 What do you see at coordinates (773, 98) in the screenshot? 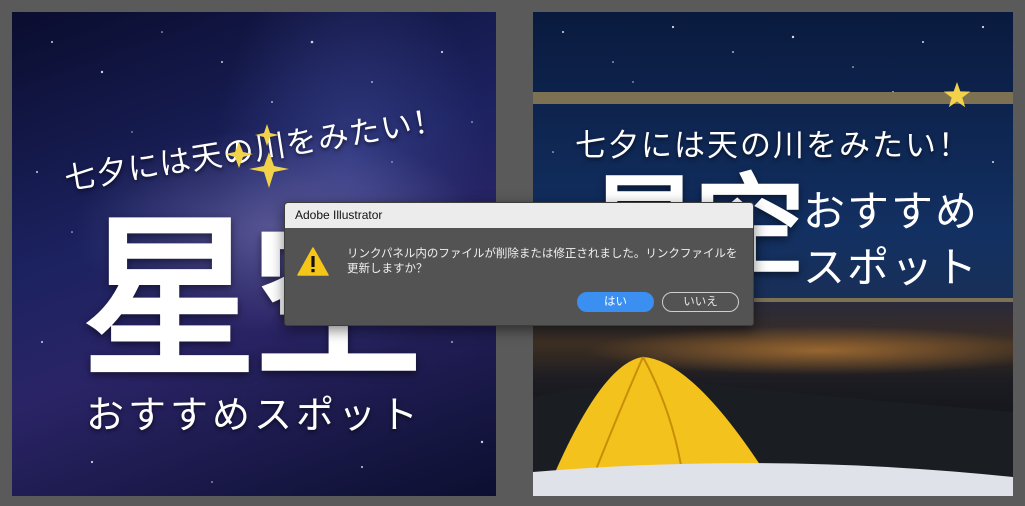
I see `gold-band-top` at bounding box center [773, 98].